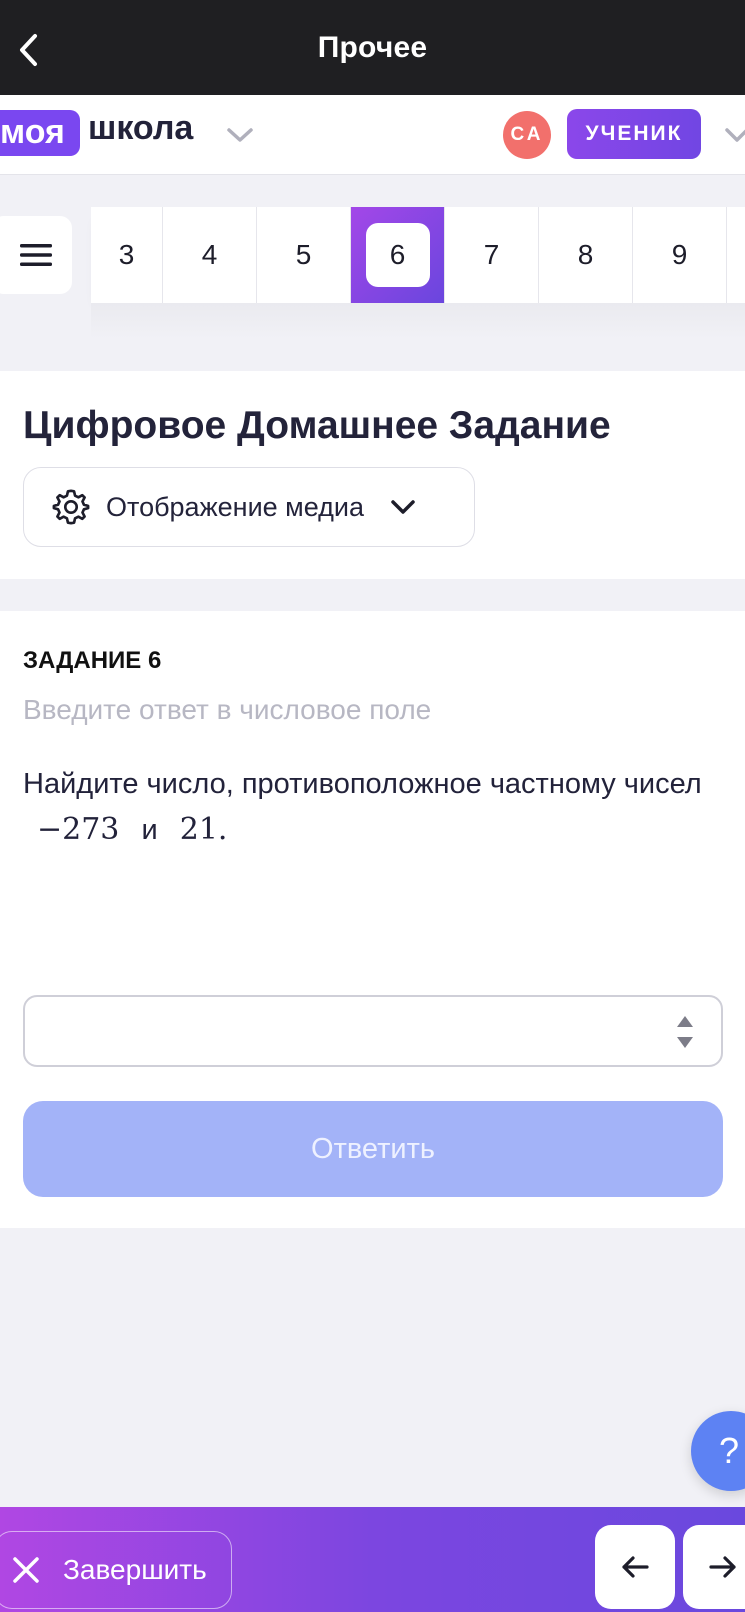 This screenshot has height=1612, width=745. Describe the element at coordinates (373, 1149) in the screenshot. I see `submit-answer-button: Ответить` at that location.